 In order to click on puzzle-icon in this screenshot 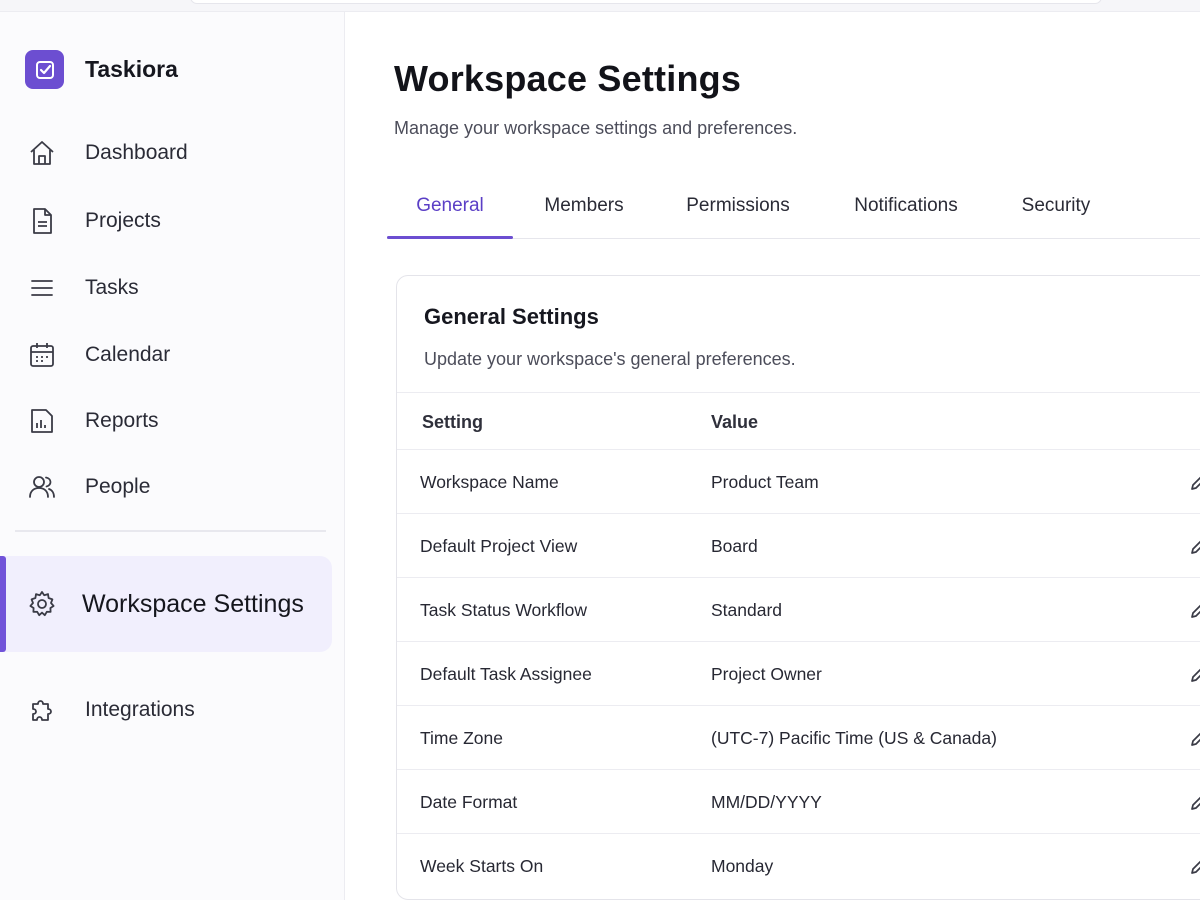, I will do `click(42, 710)`.